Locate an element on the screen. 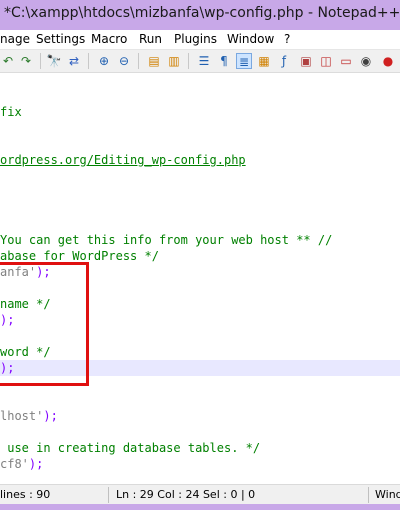 Image resolution: width=400 pixels, height=510 pixels. sync-h-icon: ▥ is located at coordinates (174, 61).